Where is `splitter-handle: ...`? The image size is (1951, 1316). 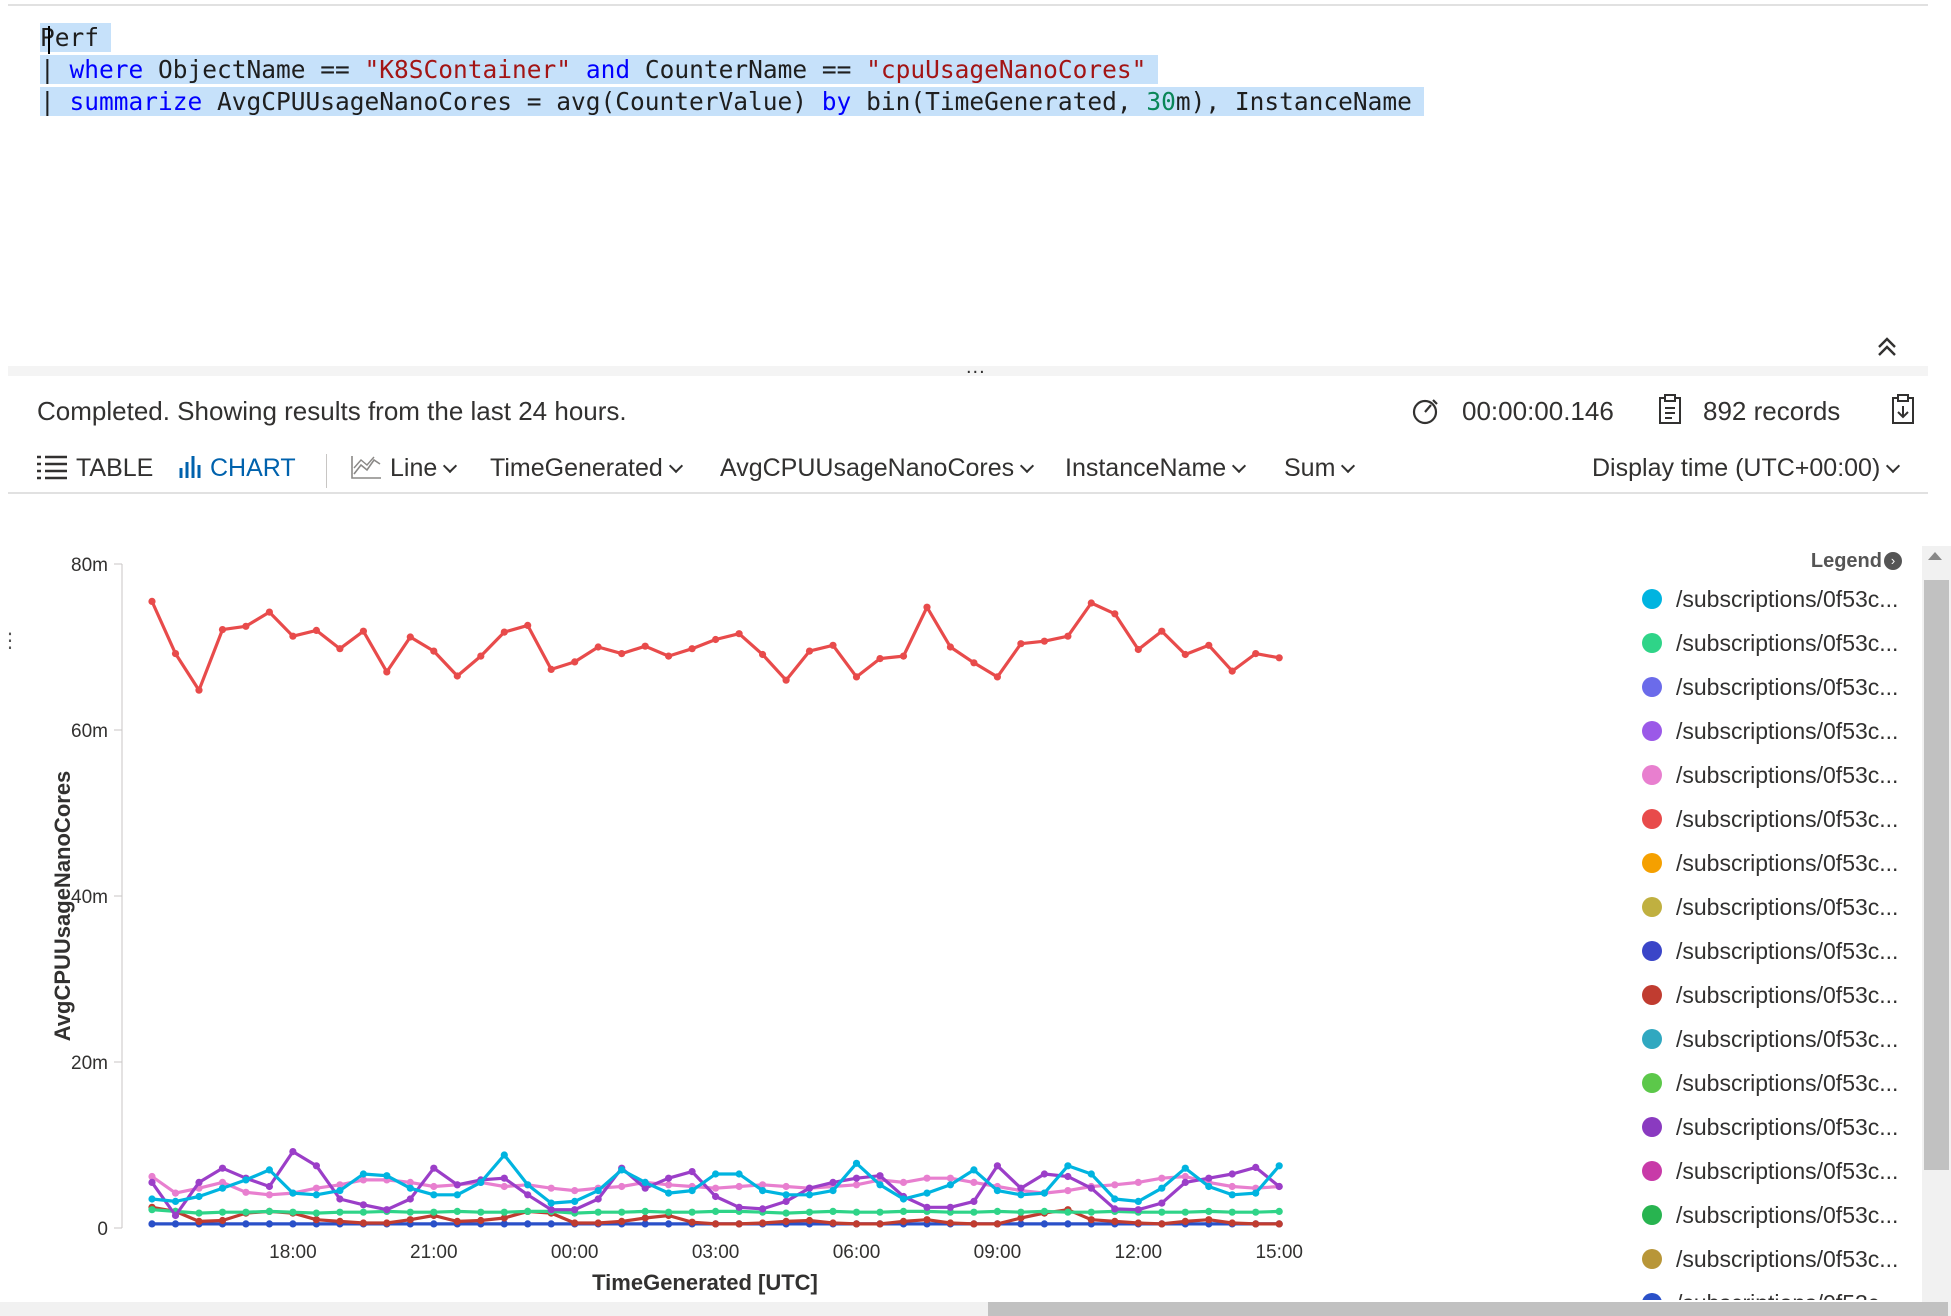
splitter-handle: ... is located at coordinates (976, 367).